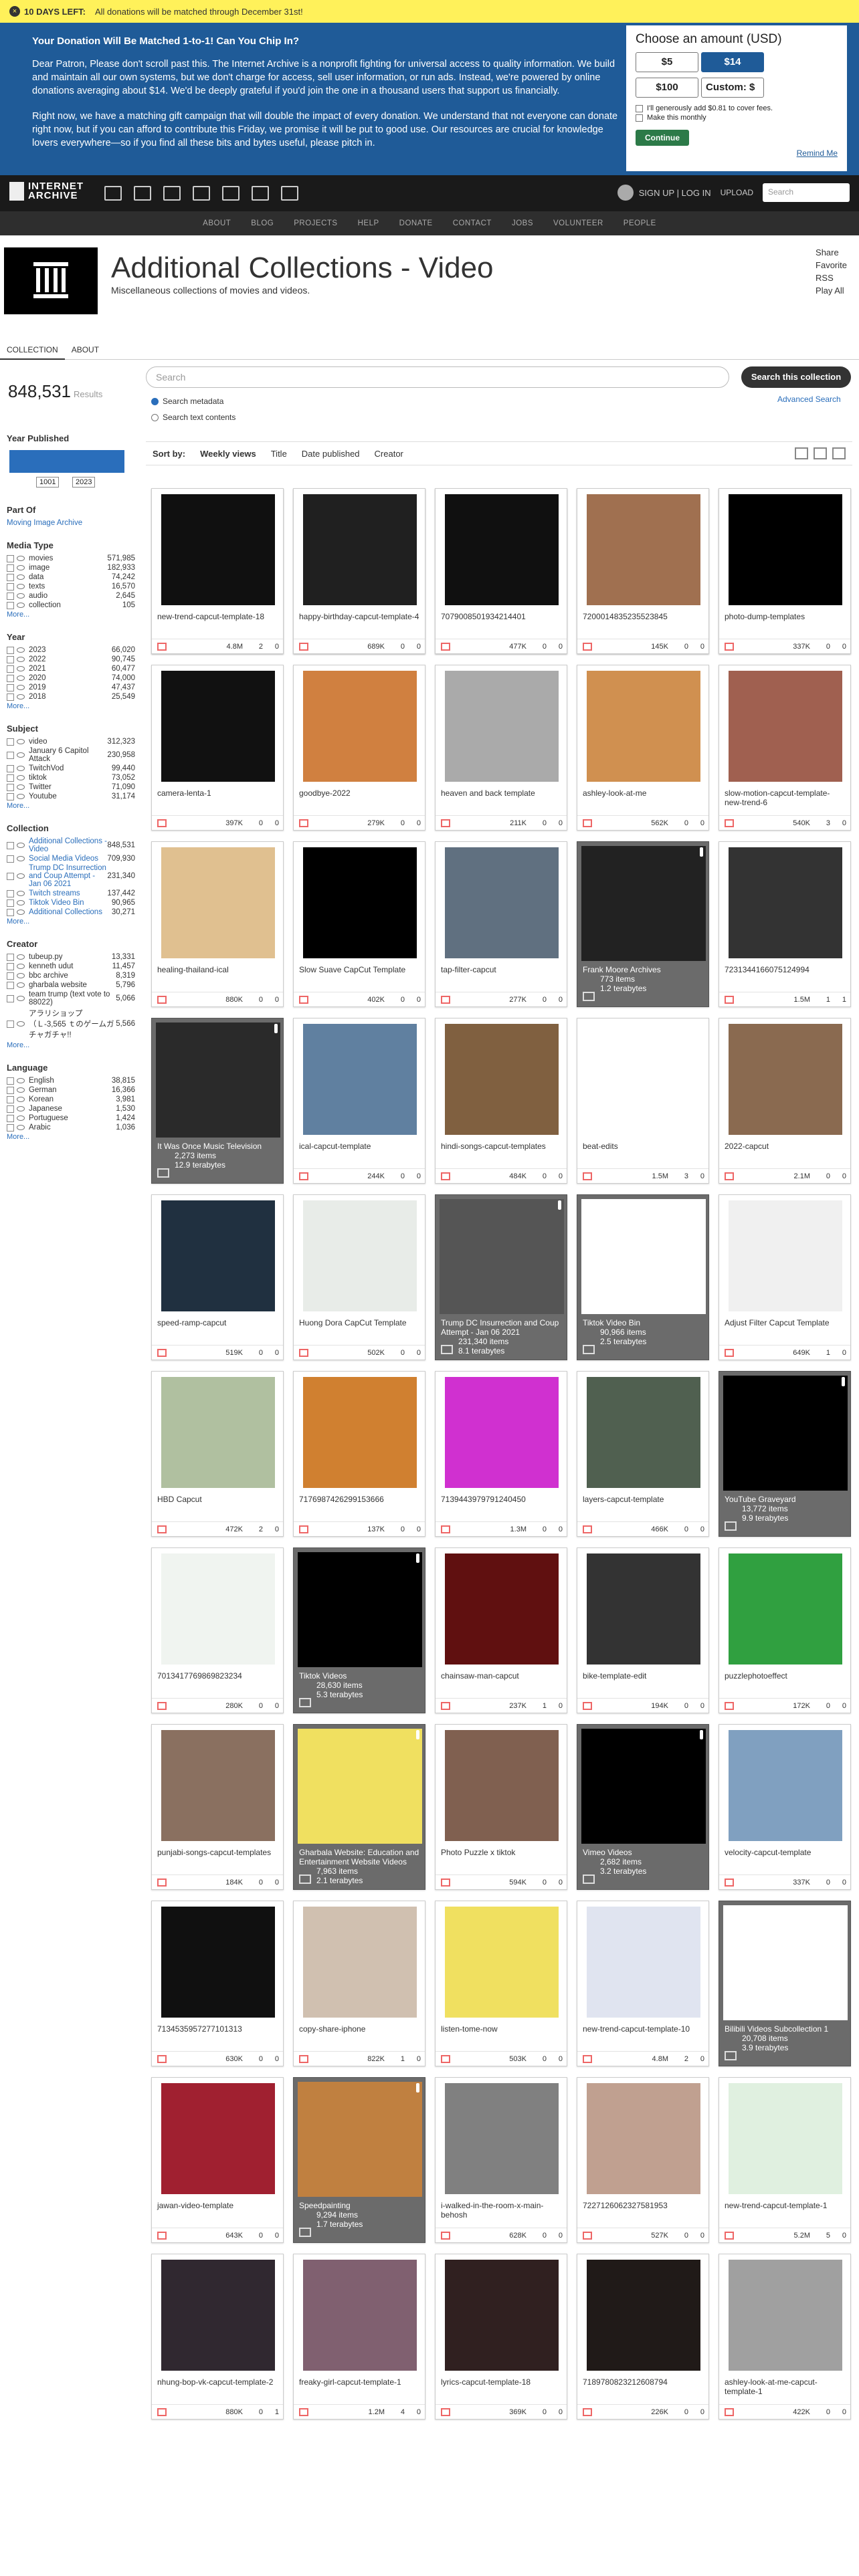 The image size is (859, 2576). I want to click on facet-option-label: team trump (text vote to 88022), so click(72, 998).